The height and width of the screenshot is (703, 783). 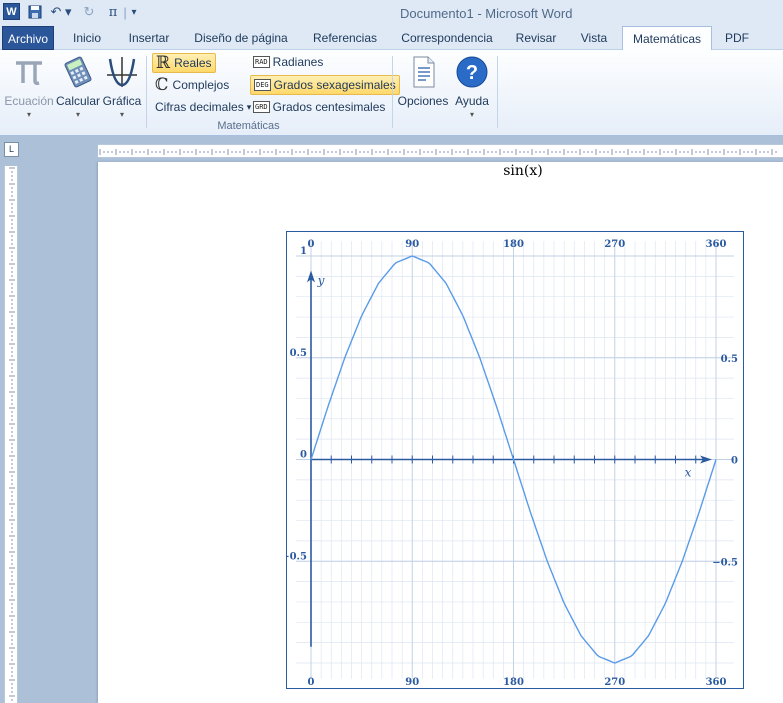 What do you see at coordinates (296, 556) in the screenshot?
I see `y-tick-label-left: −0.5` at bounding box center [296, 556].